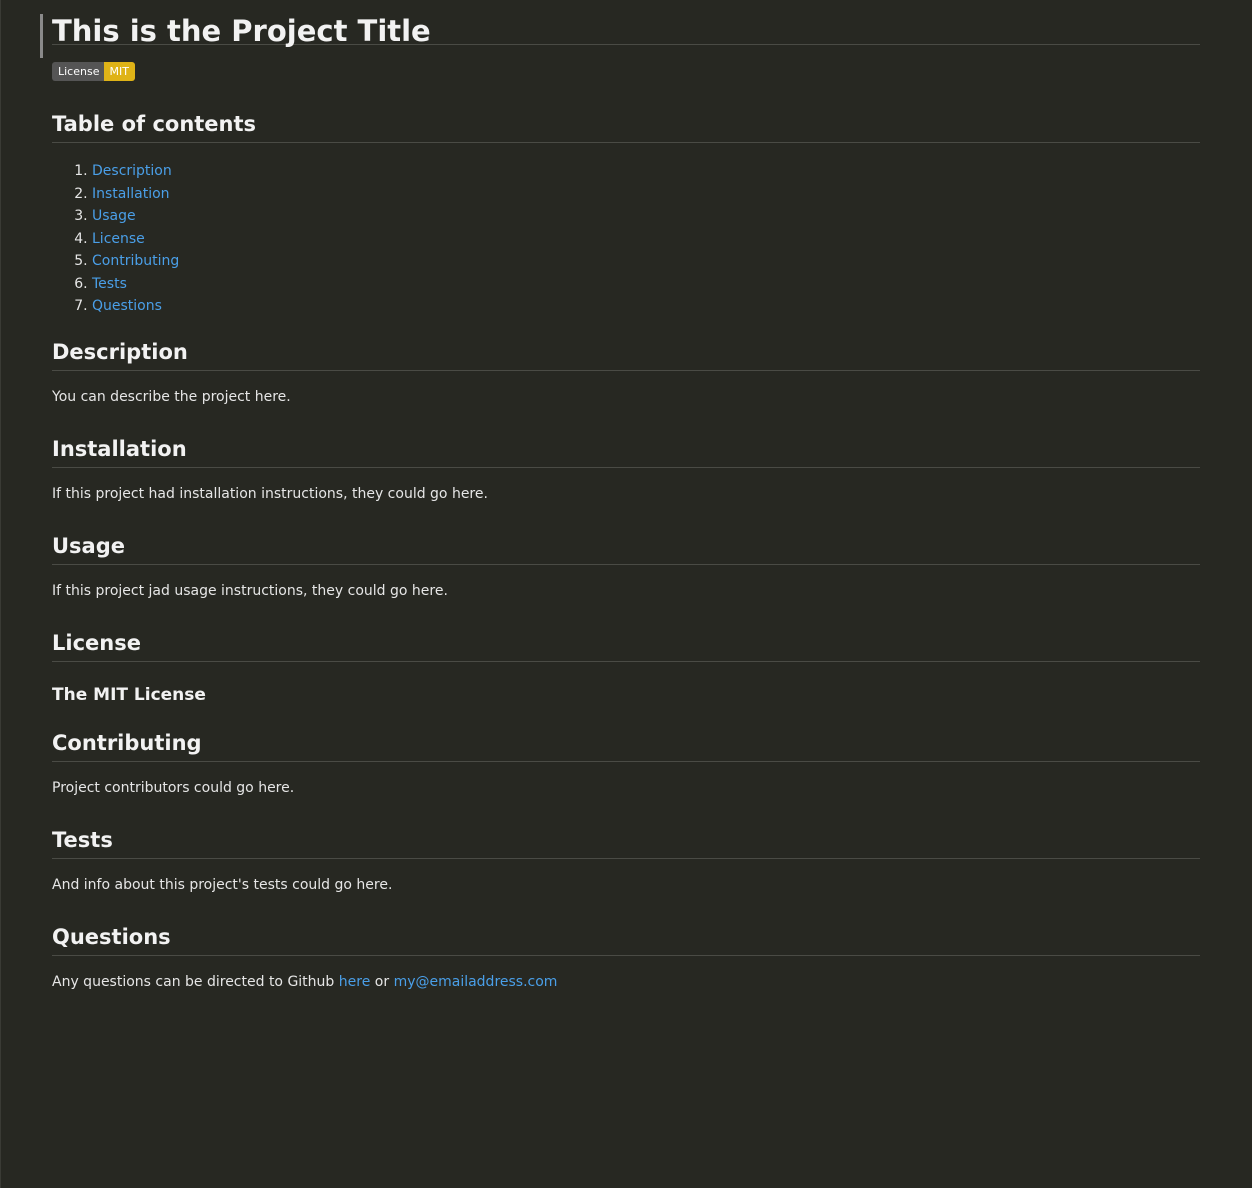  What do you see at coordinates (78, 71) in the screenshot?
I see `license-badge-label: License` at bounding box center [78, 71].